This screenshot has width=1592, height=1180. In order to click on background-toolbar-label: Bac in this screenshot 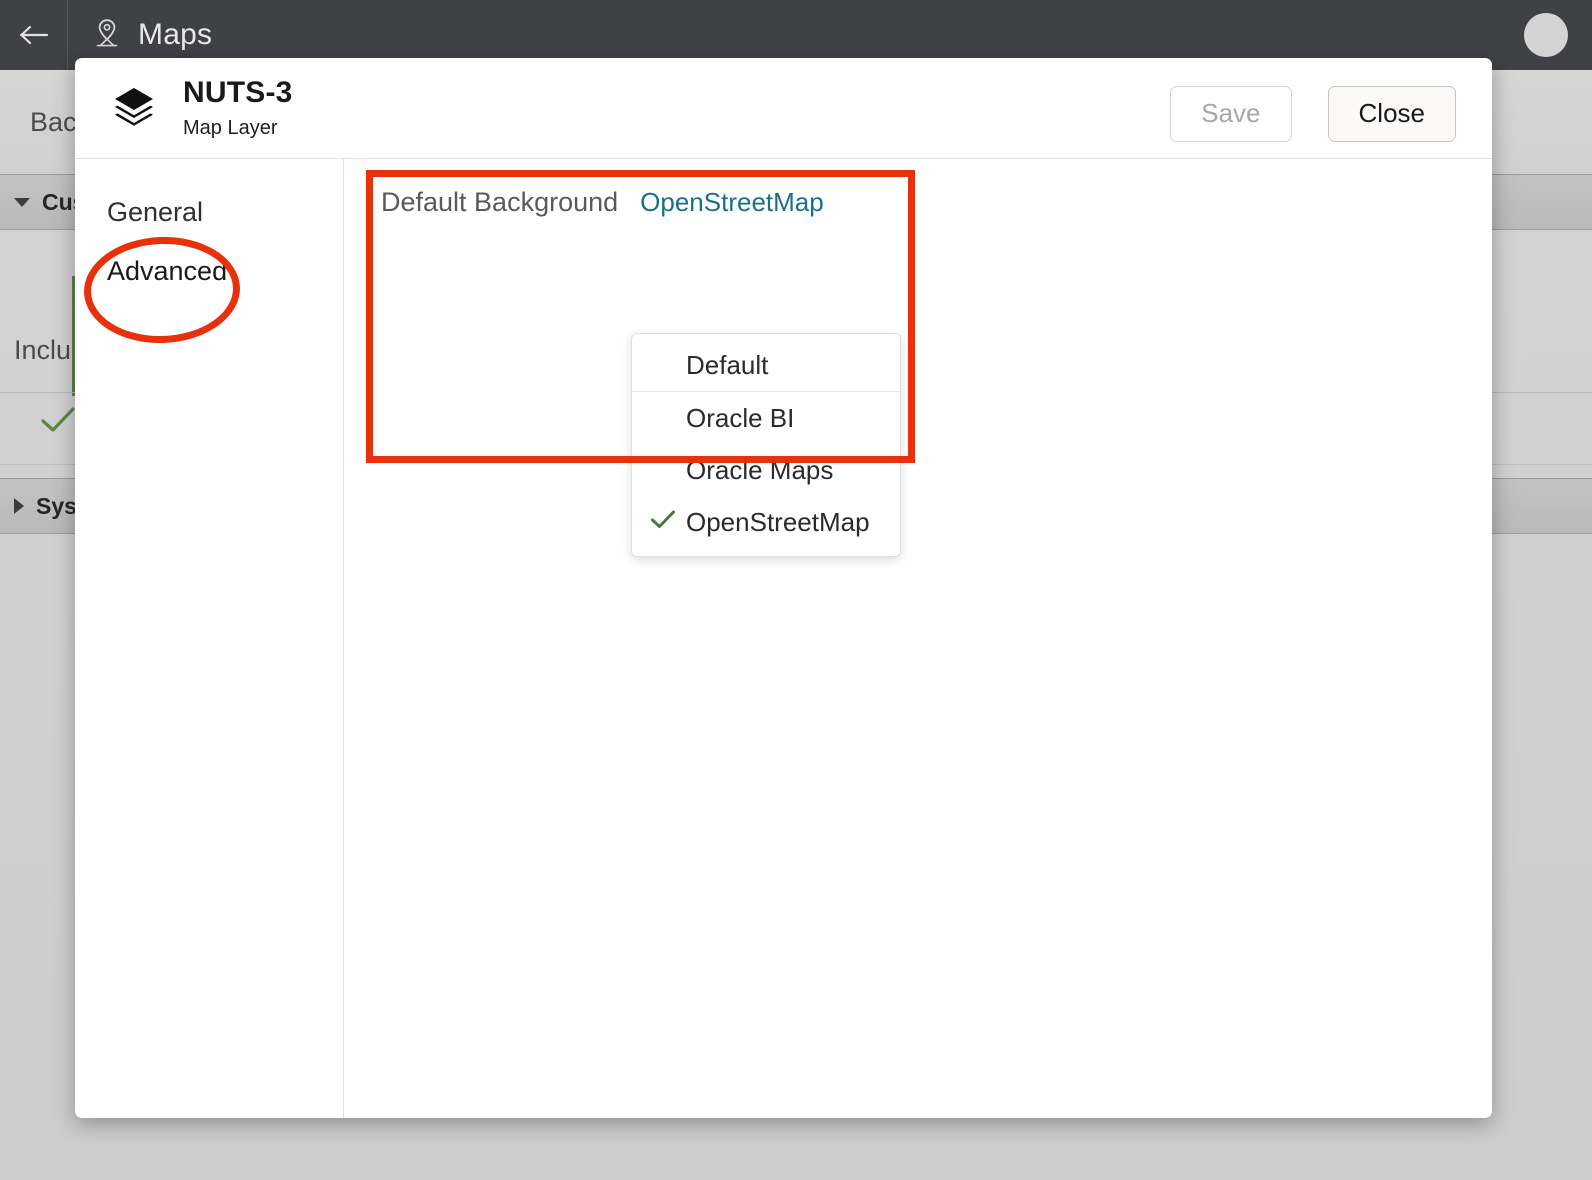, I will do `click(53, 121)`.